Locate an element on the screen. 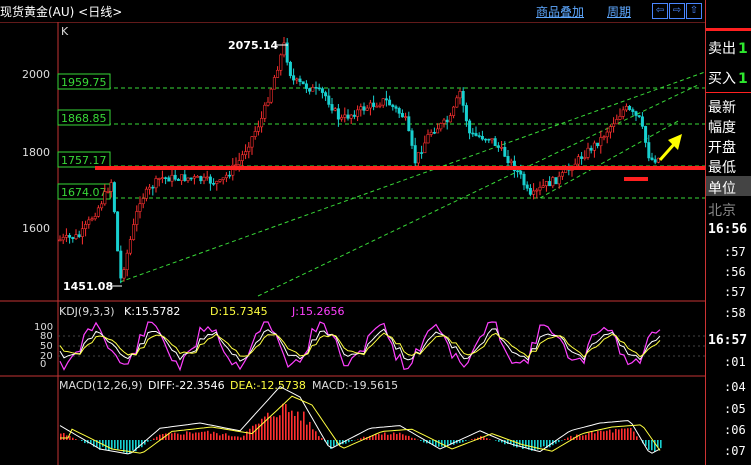 The height and width of the screenshot is (465, 751). time-3: :57 is located at coordinates (735, 292).